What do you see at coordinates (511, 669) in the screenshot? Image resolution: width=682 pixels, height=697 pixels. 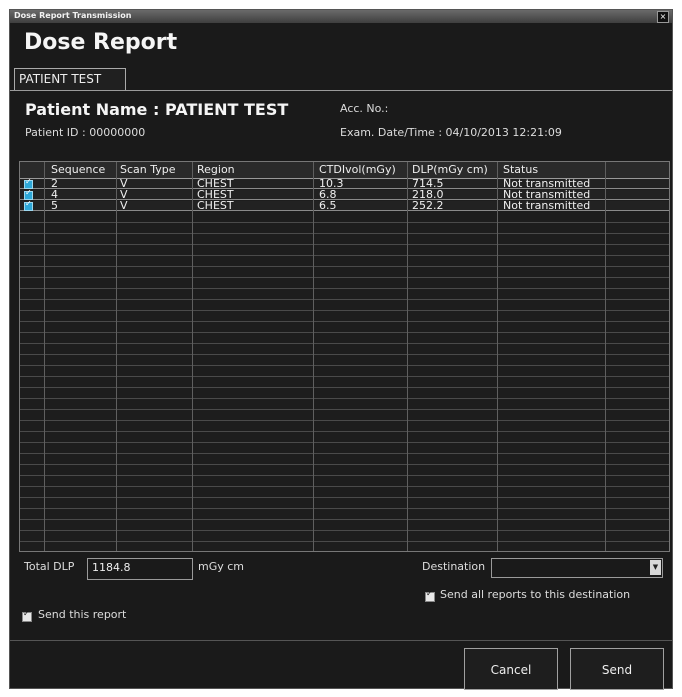 I see `cancel-button: Cancel` at bounding box center [511, 669].